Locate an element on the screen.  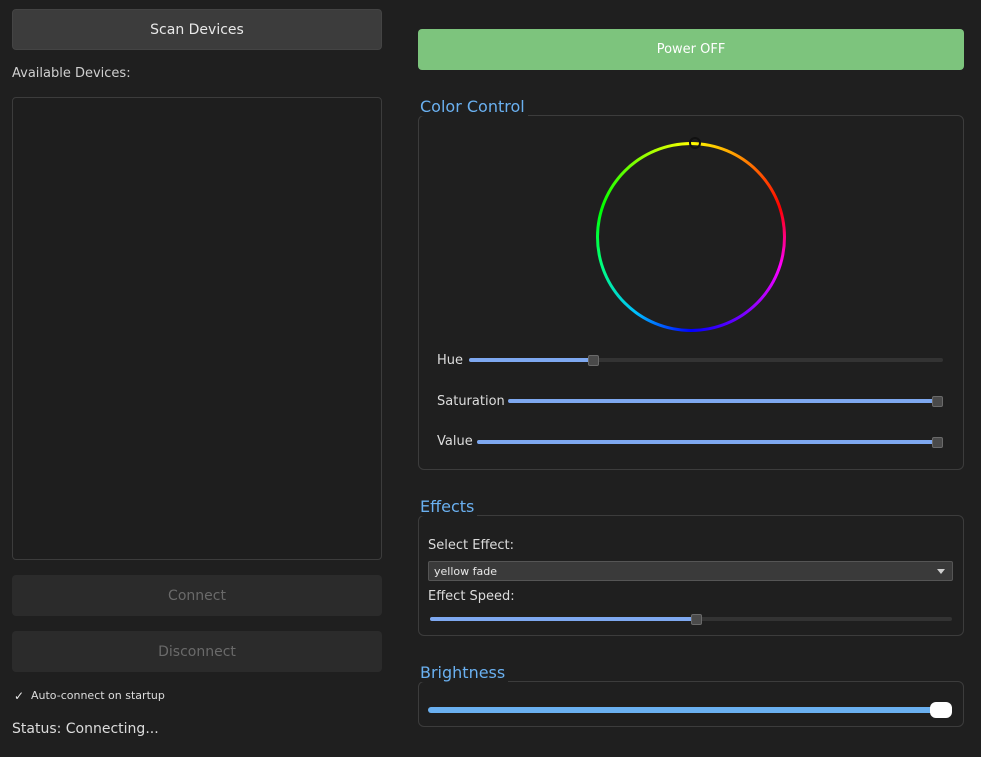
auto-connect-checkbox: ✓ is located at coordinates (19, 696).